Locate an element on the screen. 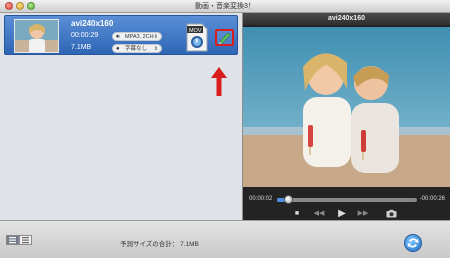 Image resolution: width=450 pixels, height=258 pixels. edit-button is located at coordinates (224, 37).